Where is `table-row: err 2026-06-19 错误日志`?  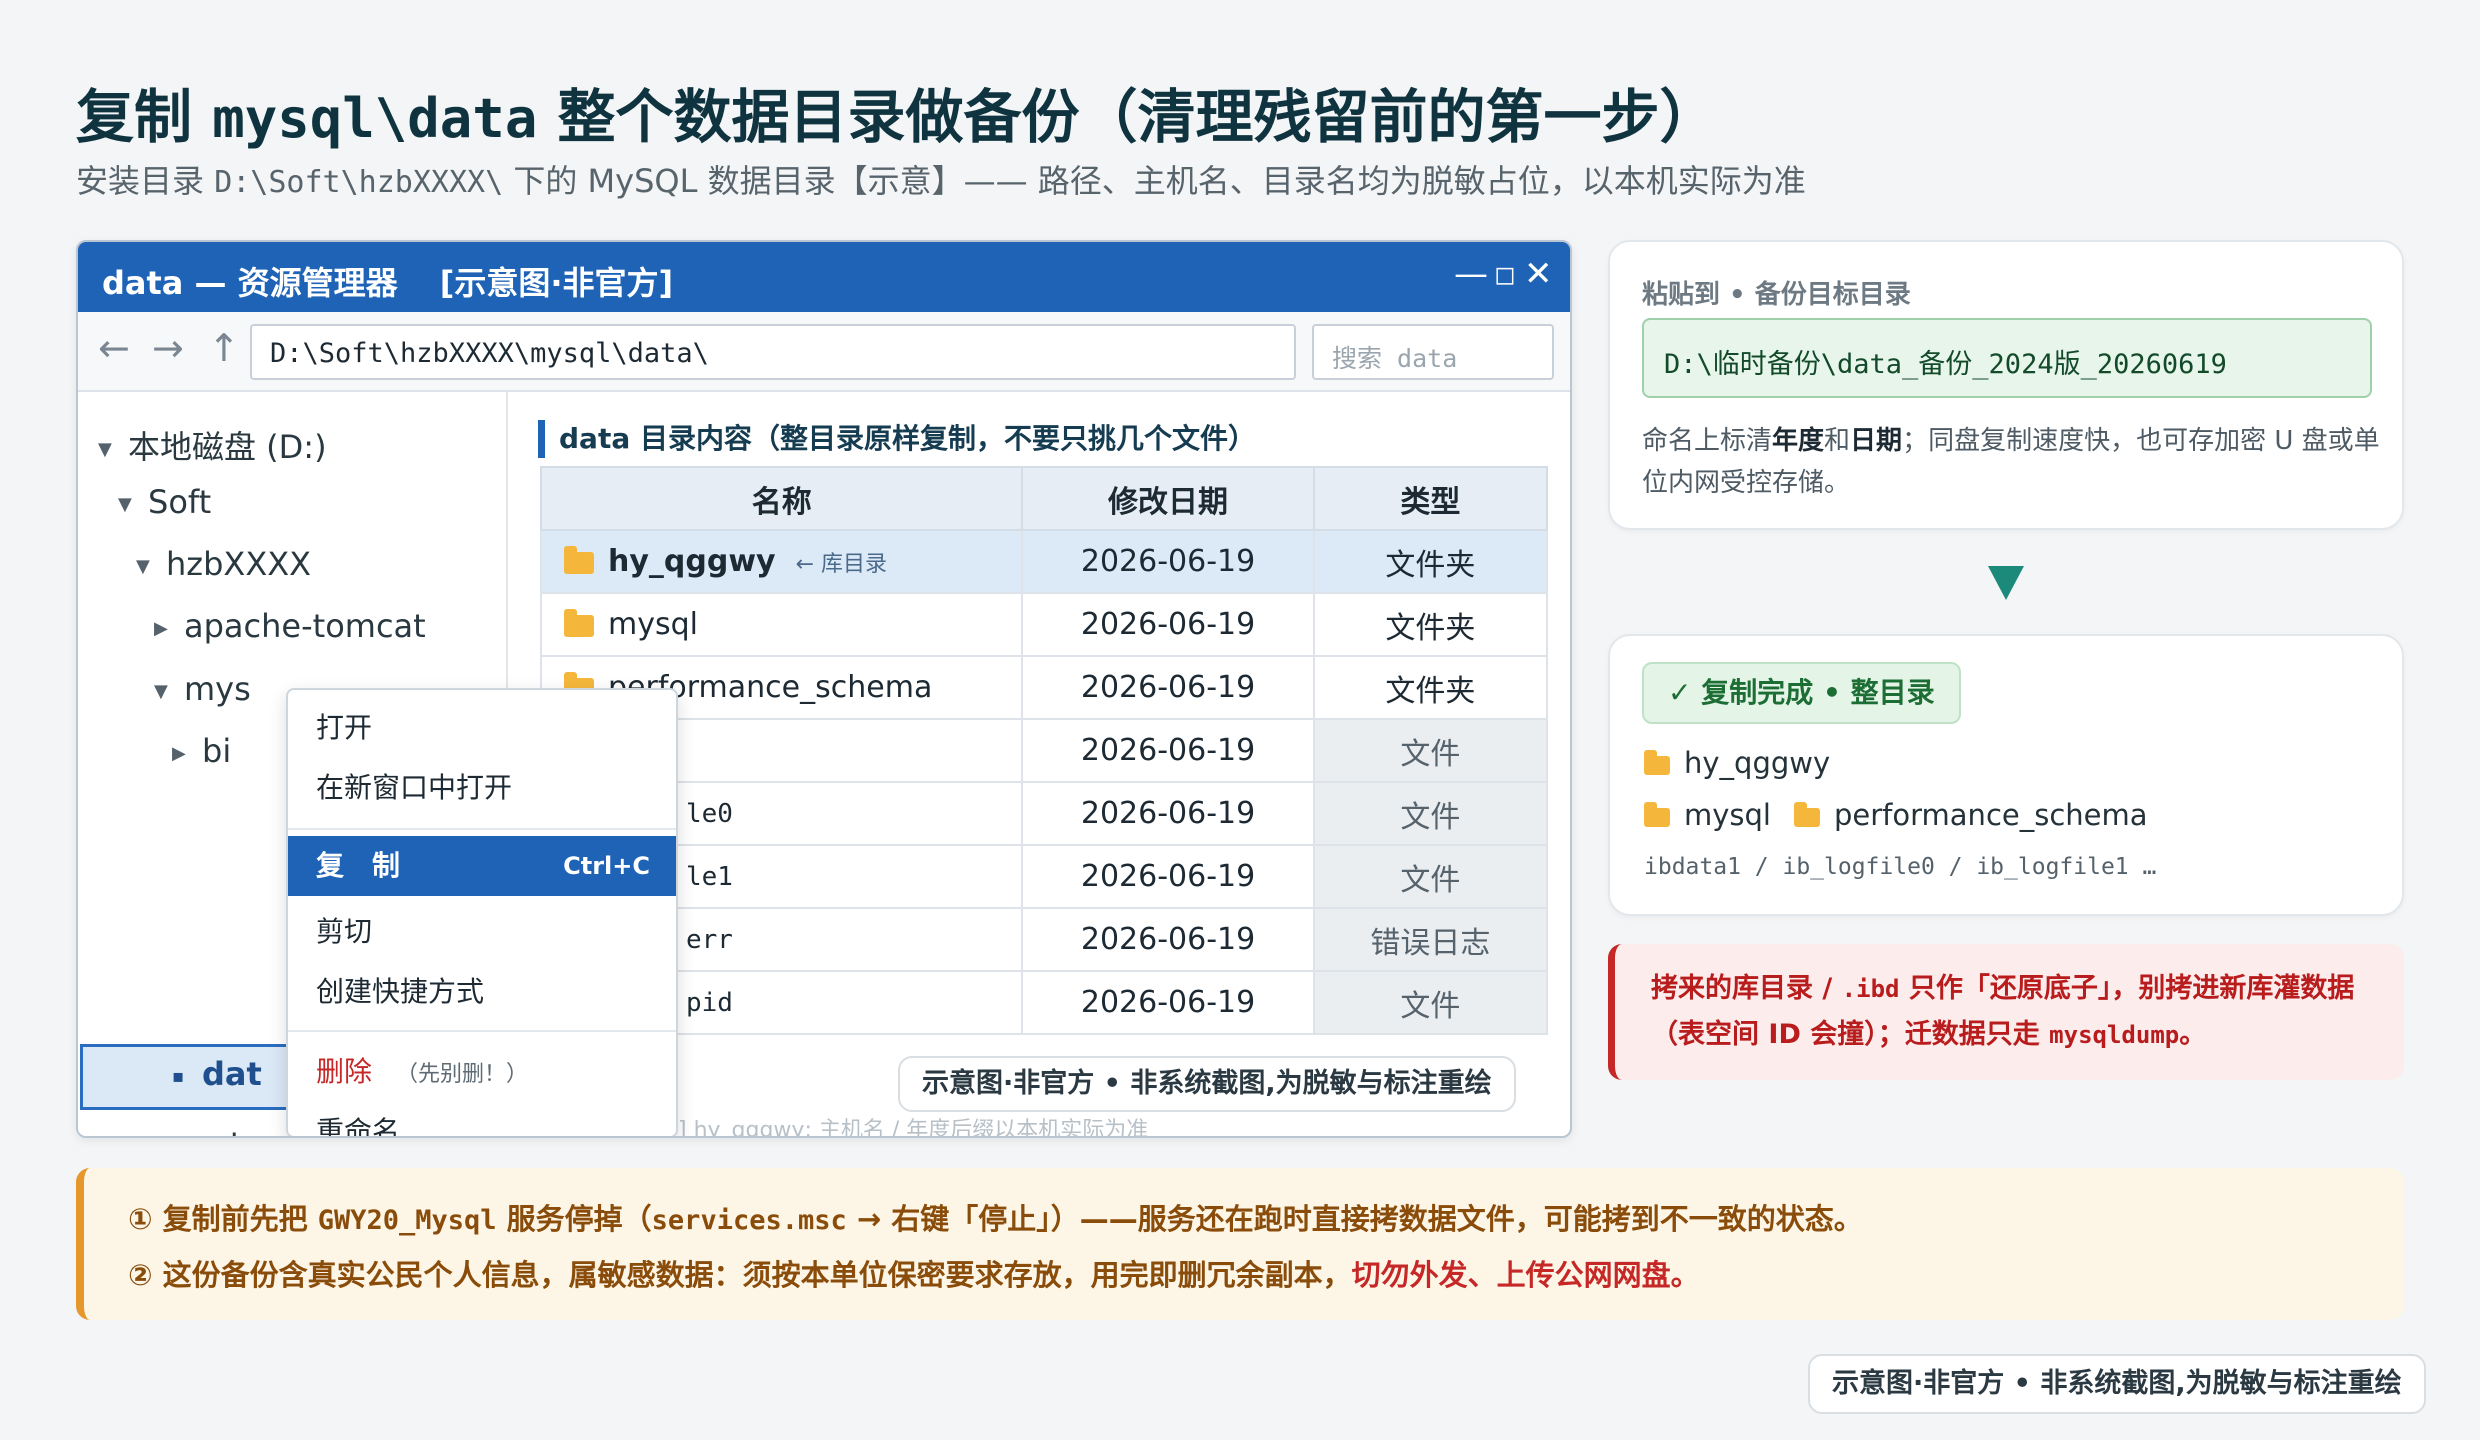 table-row: err 2026-06-19 错误日志 is located at coordinates (1044, 939).